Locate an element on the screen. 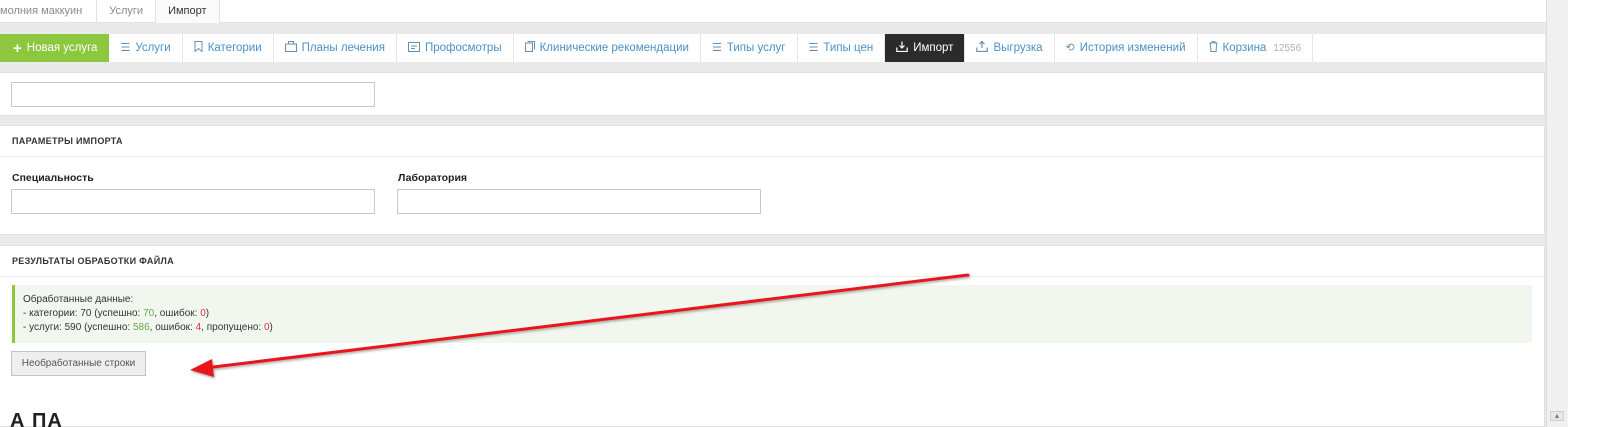  breadcrumb: молния маккуин Услуги Импорт is located at coordinates (800, 11).